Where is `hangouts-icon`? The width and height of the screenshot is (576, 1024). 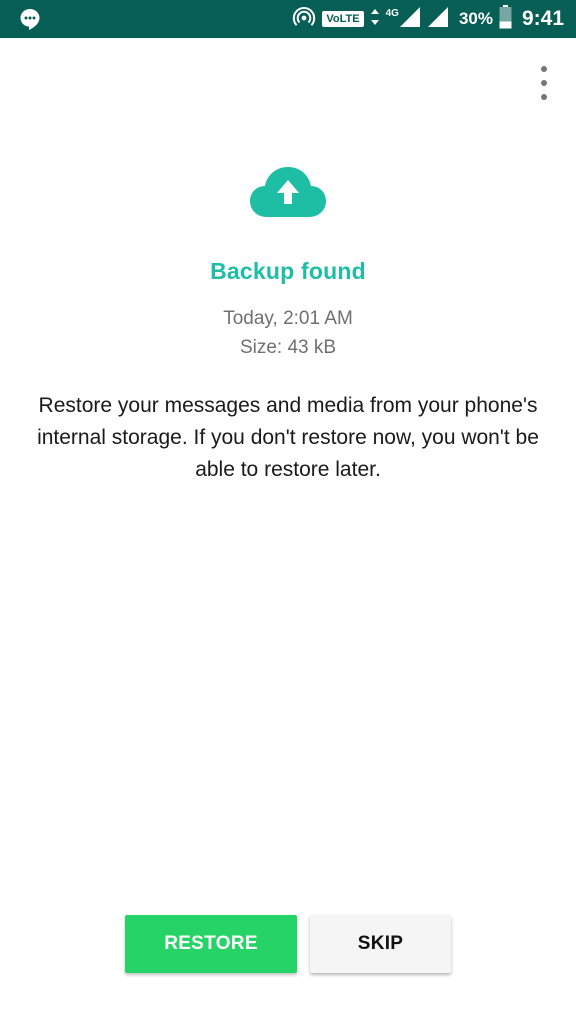
hangouts-icon is located at coordinates (30, 19).